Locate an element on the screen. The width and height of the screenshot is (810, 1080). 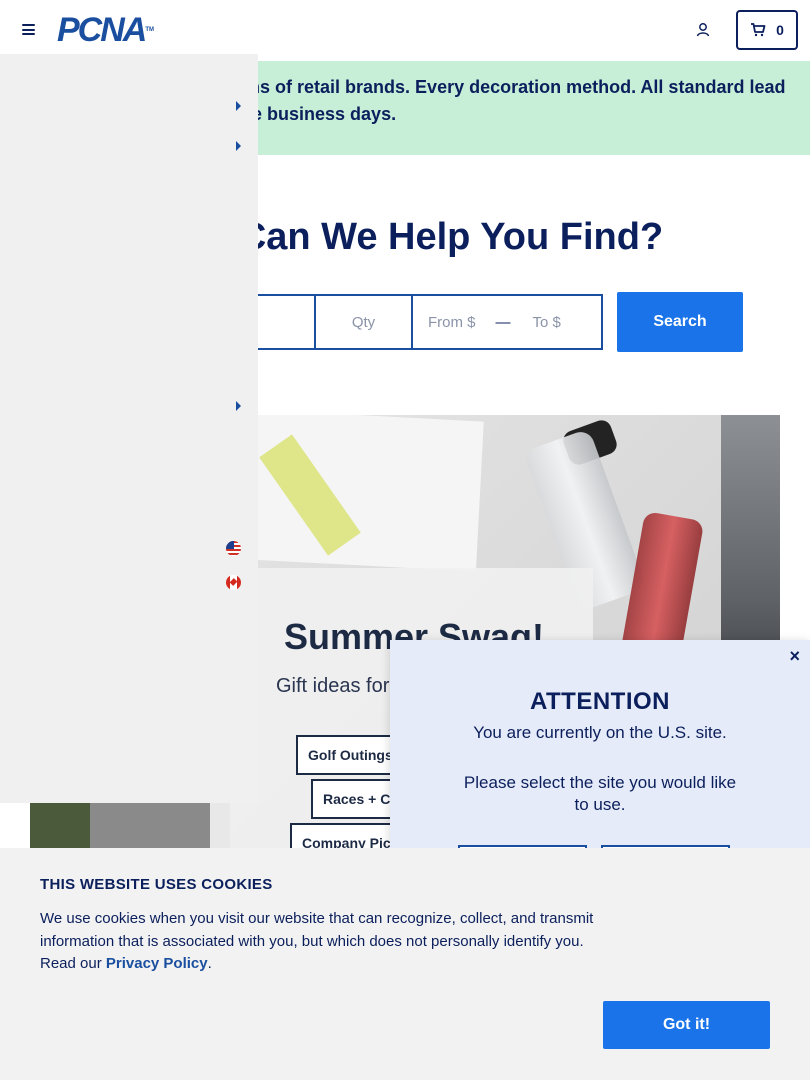
hamburger-icon is located at coordinates (28, 29).